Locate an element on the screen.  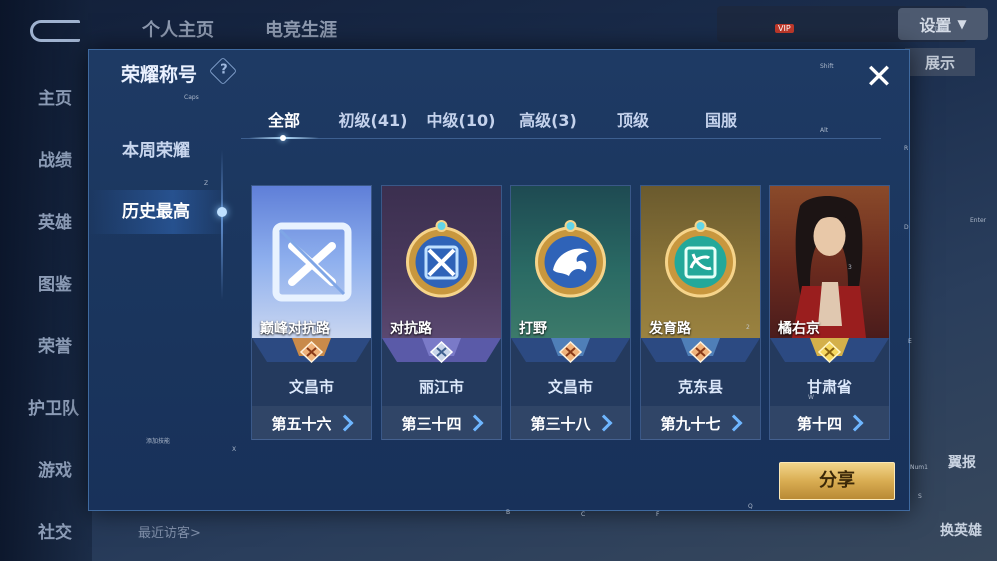
card-rank-row: 第三十八 is located at coordinates (570, 423).